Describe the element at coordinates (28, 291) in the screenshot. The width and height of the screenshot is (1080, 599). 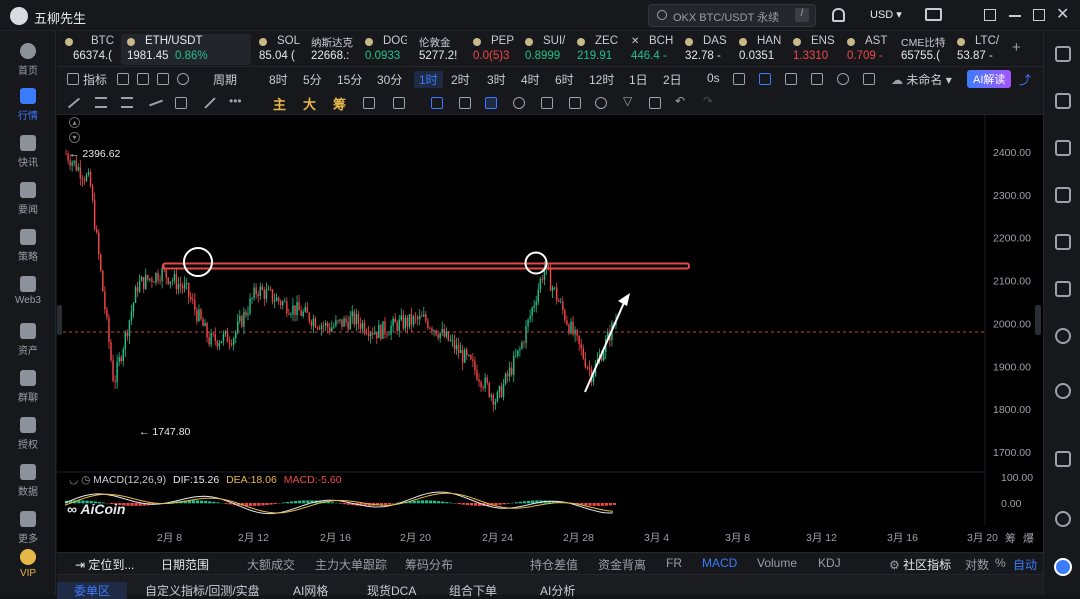
I see `nav-web3: Web3` at that location.